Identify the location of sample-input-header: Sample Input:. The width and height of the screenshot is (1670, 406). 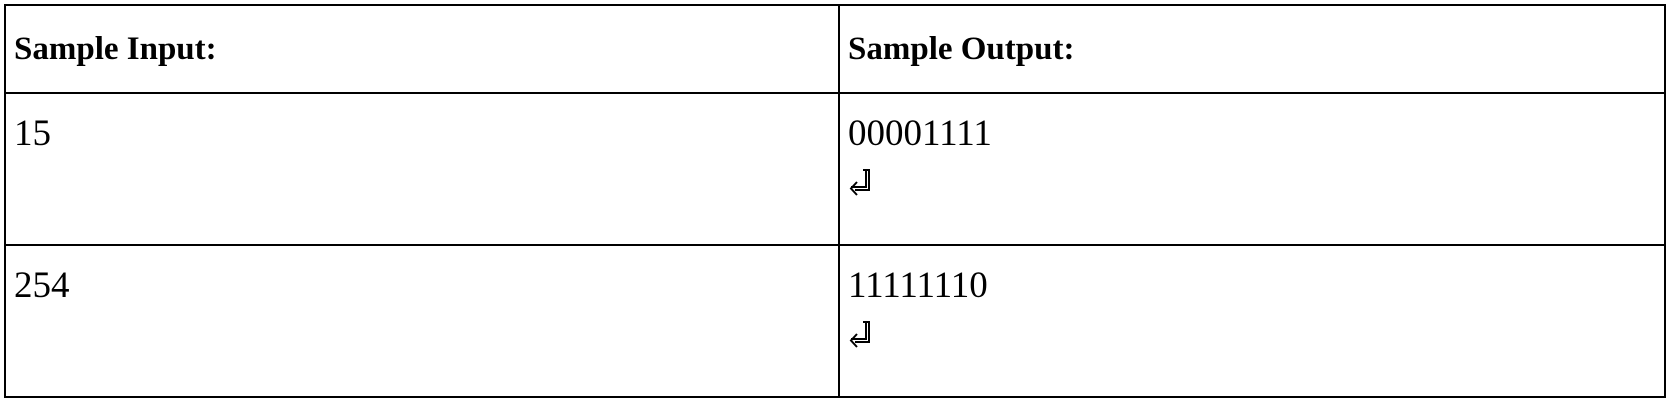
(422, 49).